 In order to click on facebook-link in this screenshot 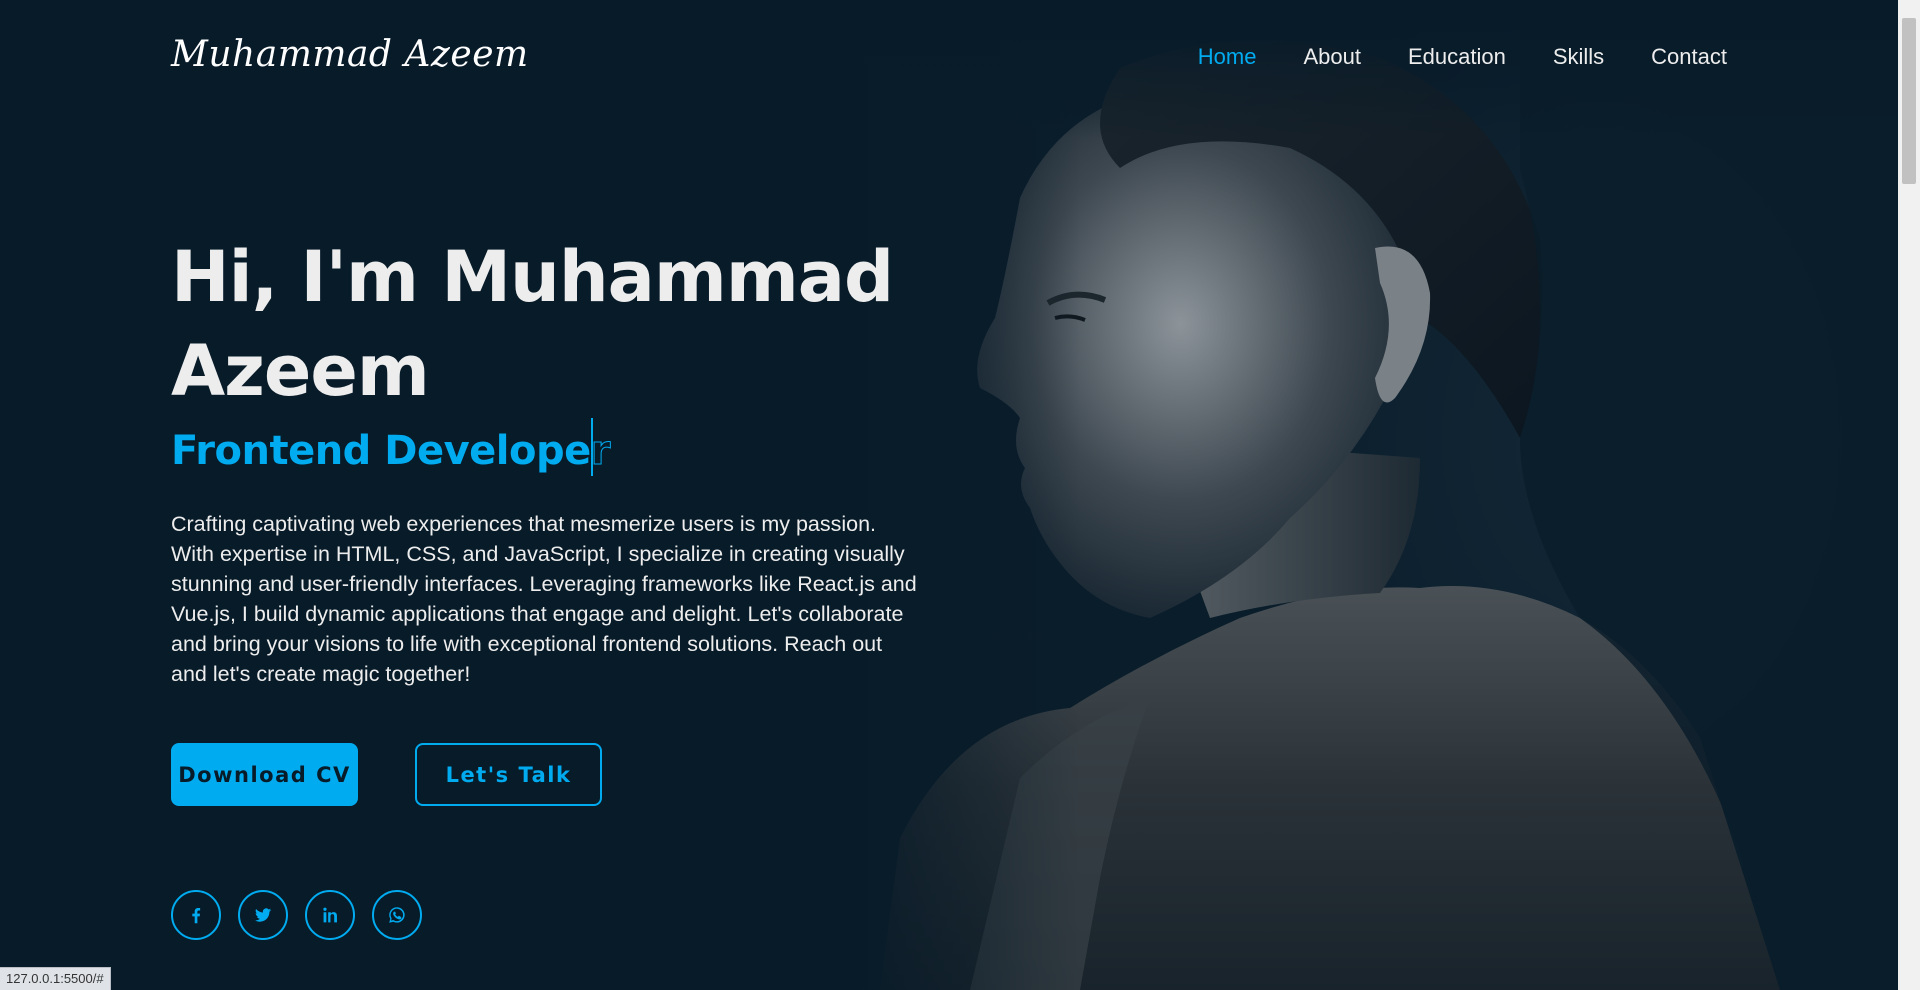, I will do `click(196, 915)`.